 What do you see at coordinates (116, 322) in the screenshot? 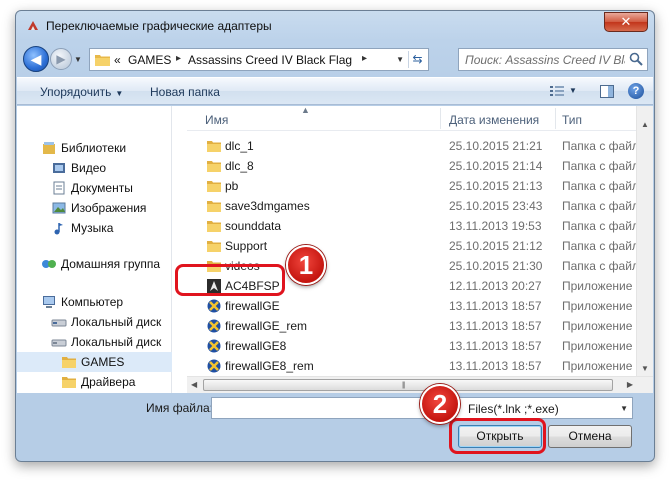
I see `sidebar-item-label: Локальный диск` at bounding box center [116, 322].